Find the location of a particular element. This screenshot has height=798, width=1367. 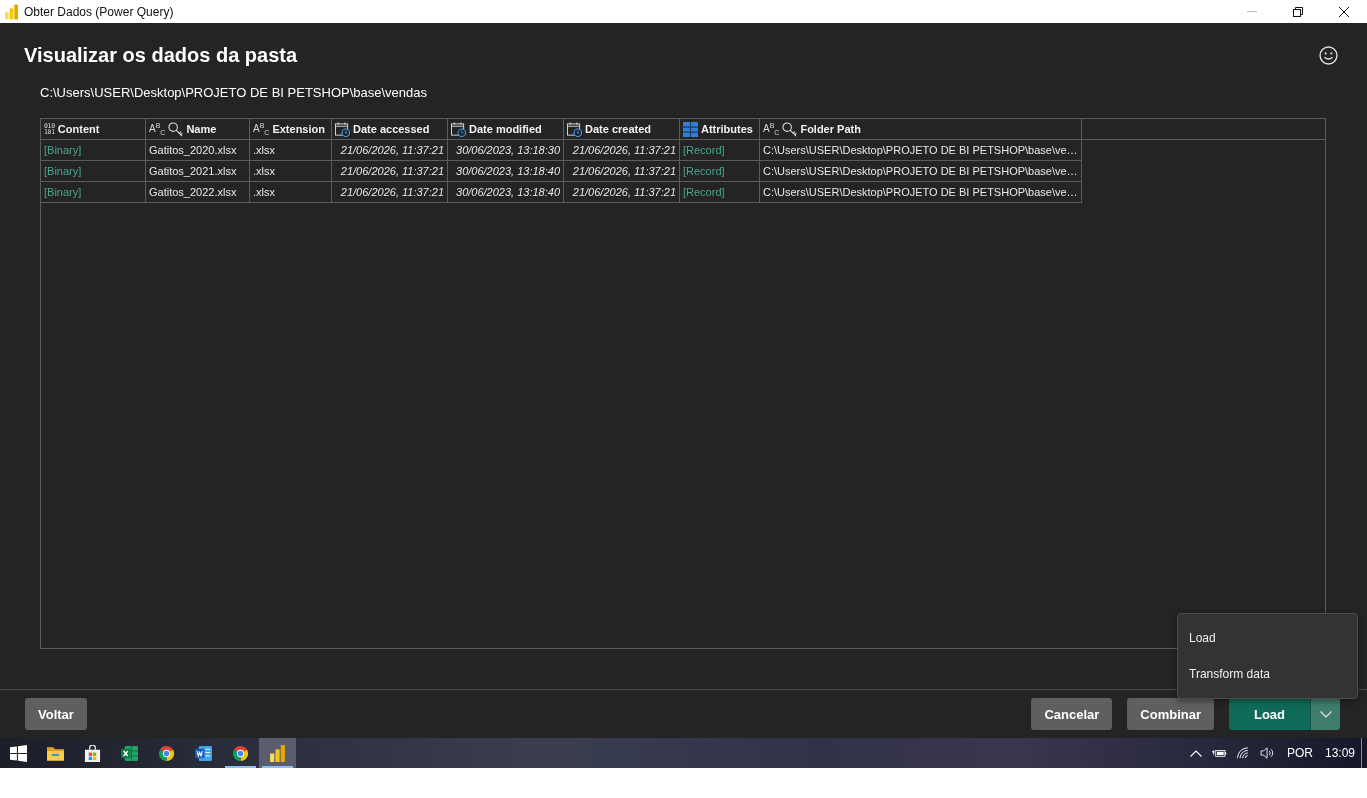

table-cell: Gatitos_2020.xlsx is located at coordinates (198, 150).